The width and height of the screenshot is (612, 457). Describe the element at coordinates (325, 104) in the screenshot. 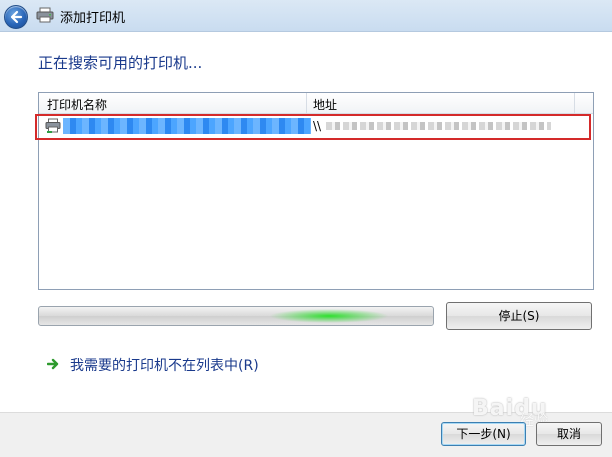

I see `column-header-address: 地址` at that location.